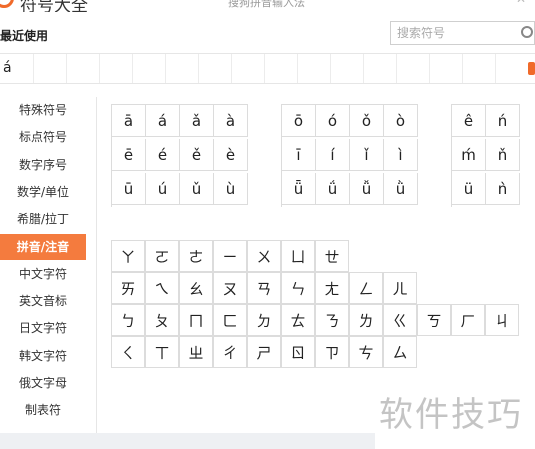  Describe the element at coordinates (401, 121) in the screenshot. I see `symbol-cell: ò` at that location.